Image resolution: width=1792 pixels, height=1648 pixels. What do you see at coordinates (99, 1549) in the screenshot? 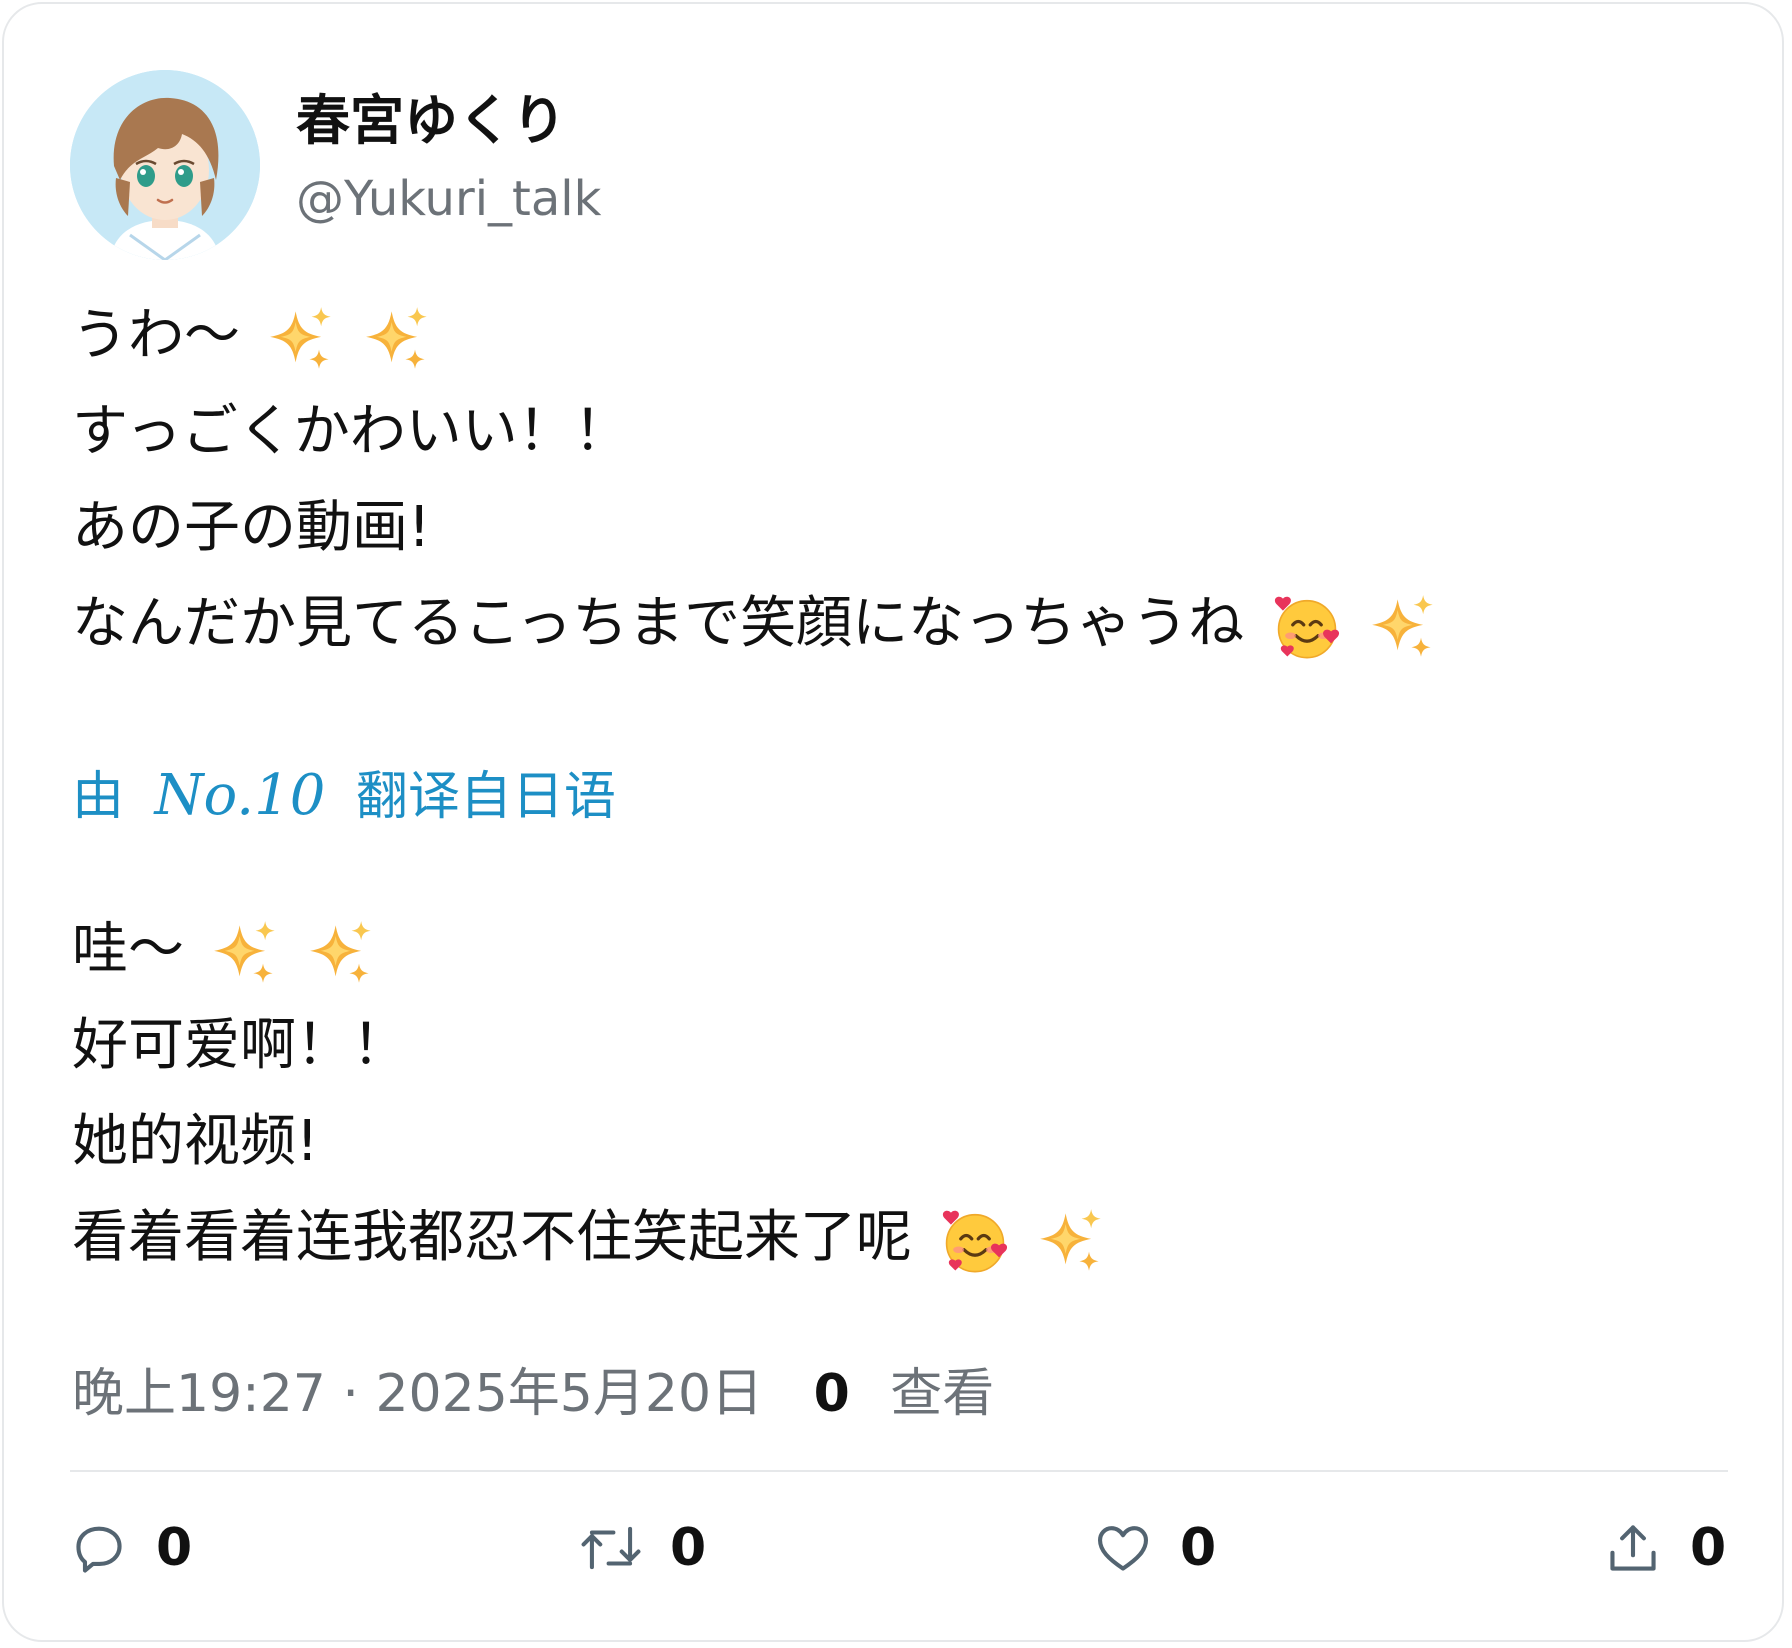
I see `reply-icon` at bounding box center [99, 1549].